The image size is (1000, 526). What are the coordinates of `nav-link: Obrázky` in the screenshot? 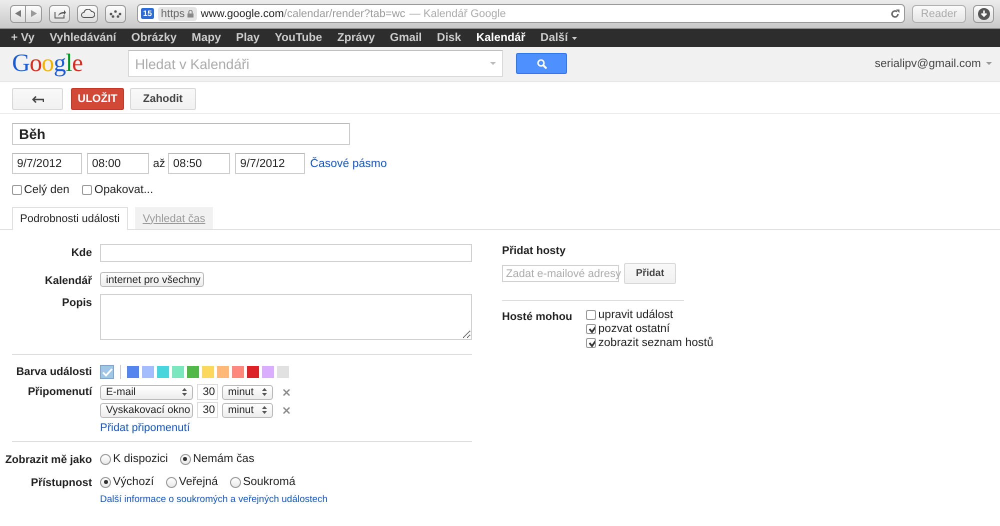 It's located at (154, 38).